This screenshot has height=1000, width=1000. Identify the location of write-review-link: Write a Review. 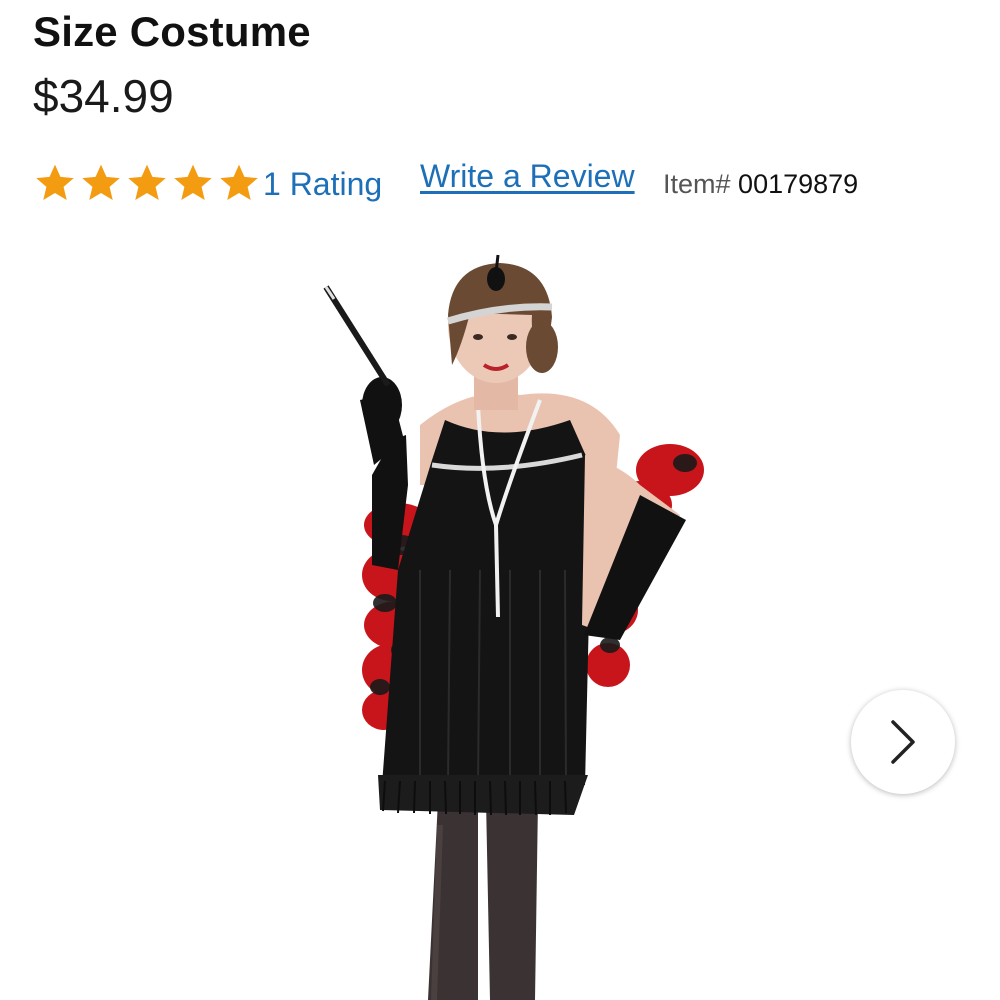
(527, 176).